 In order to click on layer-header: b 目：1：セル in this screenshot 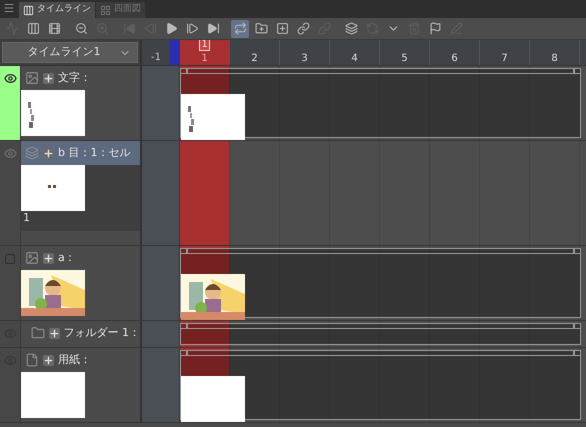, I will do `click(80, 153)`.